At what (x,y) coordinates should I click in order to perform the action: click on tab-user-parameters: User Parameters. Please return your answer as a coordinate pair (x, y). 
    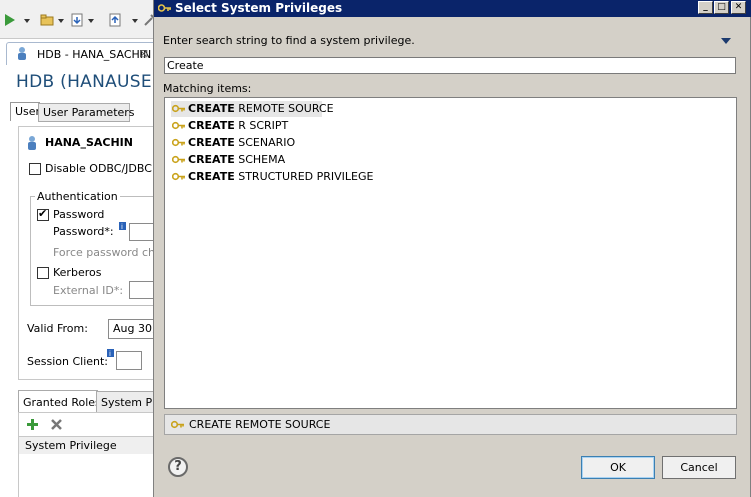
    Looking at the image, I should click on (86, 112).